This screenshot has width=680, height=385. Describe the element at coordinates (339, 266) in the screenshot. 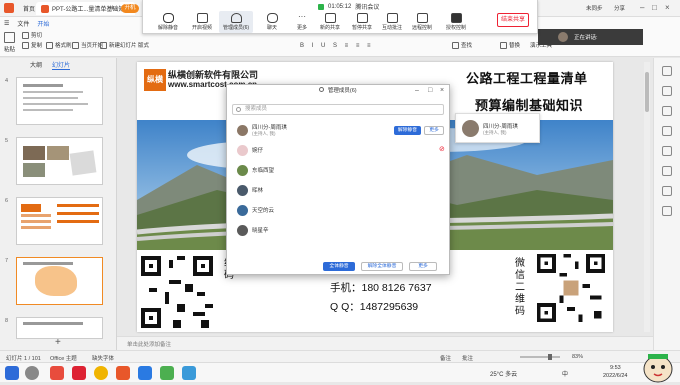

I see `mute-all-button: 全体静音` at that location.